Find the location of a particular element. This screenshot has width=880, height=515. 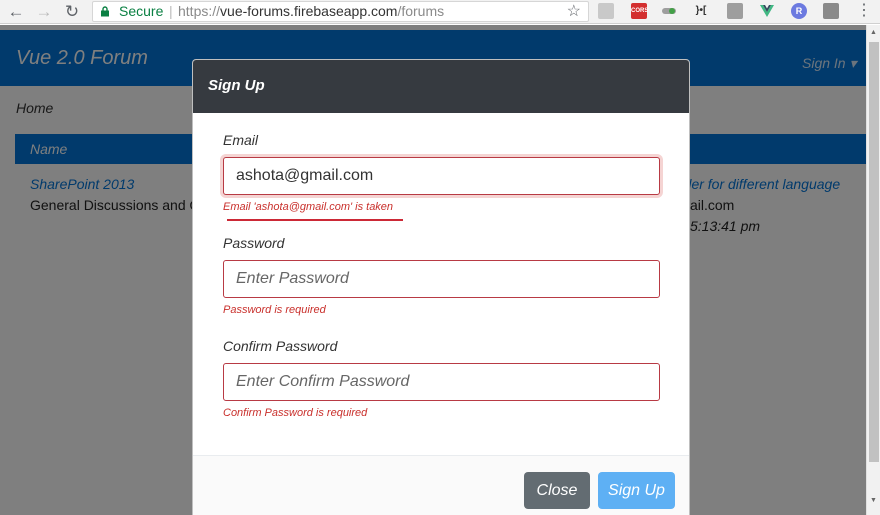

email-error-underline is located at coordinates (315, 220).